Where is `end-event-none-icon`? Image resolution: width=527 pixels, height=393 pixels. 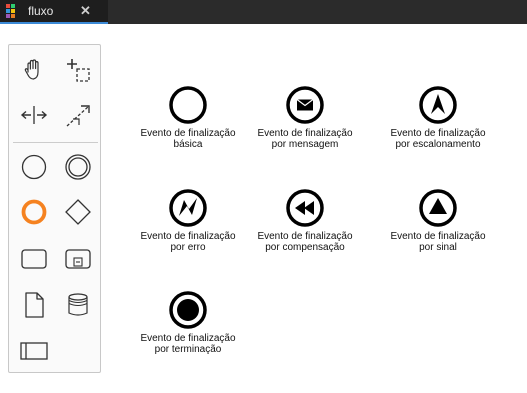 end-event-none-icon is located at coordinates (188, 105).